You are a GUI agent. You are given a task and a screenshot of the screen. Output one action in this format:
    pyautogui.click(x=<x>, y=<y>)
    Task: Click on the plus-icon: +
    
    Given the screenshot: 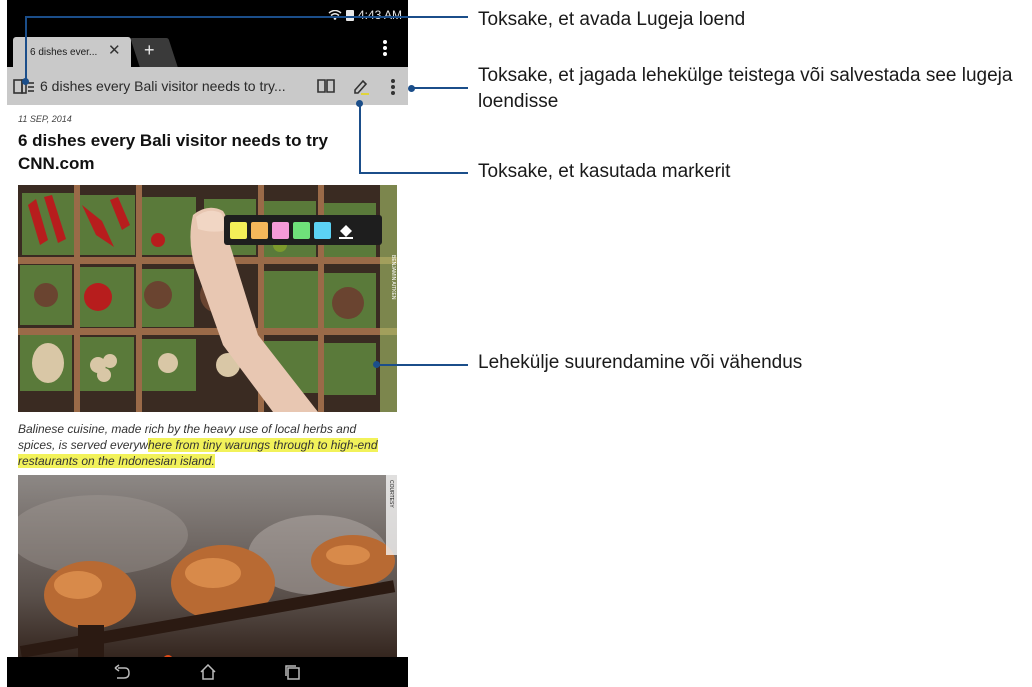 What is the action you would take?
    pyautogui.click(x=149, y=50)
    